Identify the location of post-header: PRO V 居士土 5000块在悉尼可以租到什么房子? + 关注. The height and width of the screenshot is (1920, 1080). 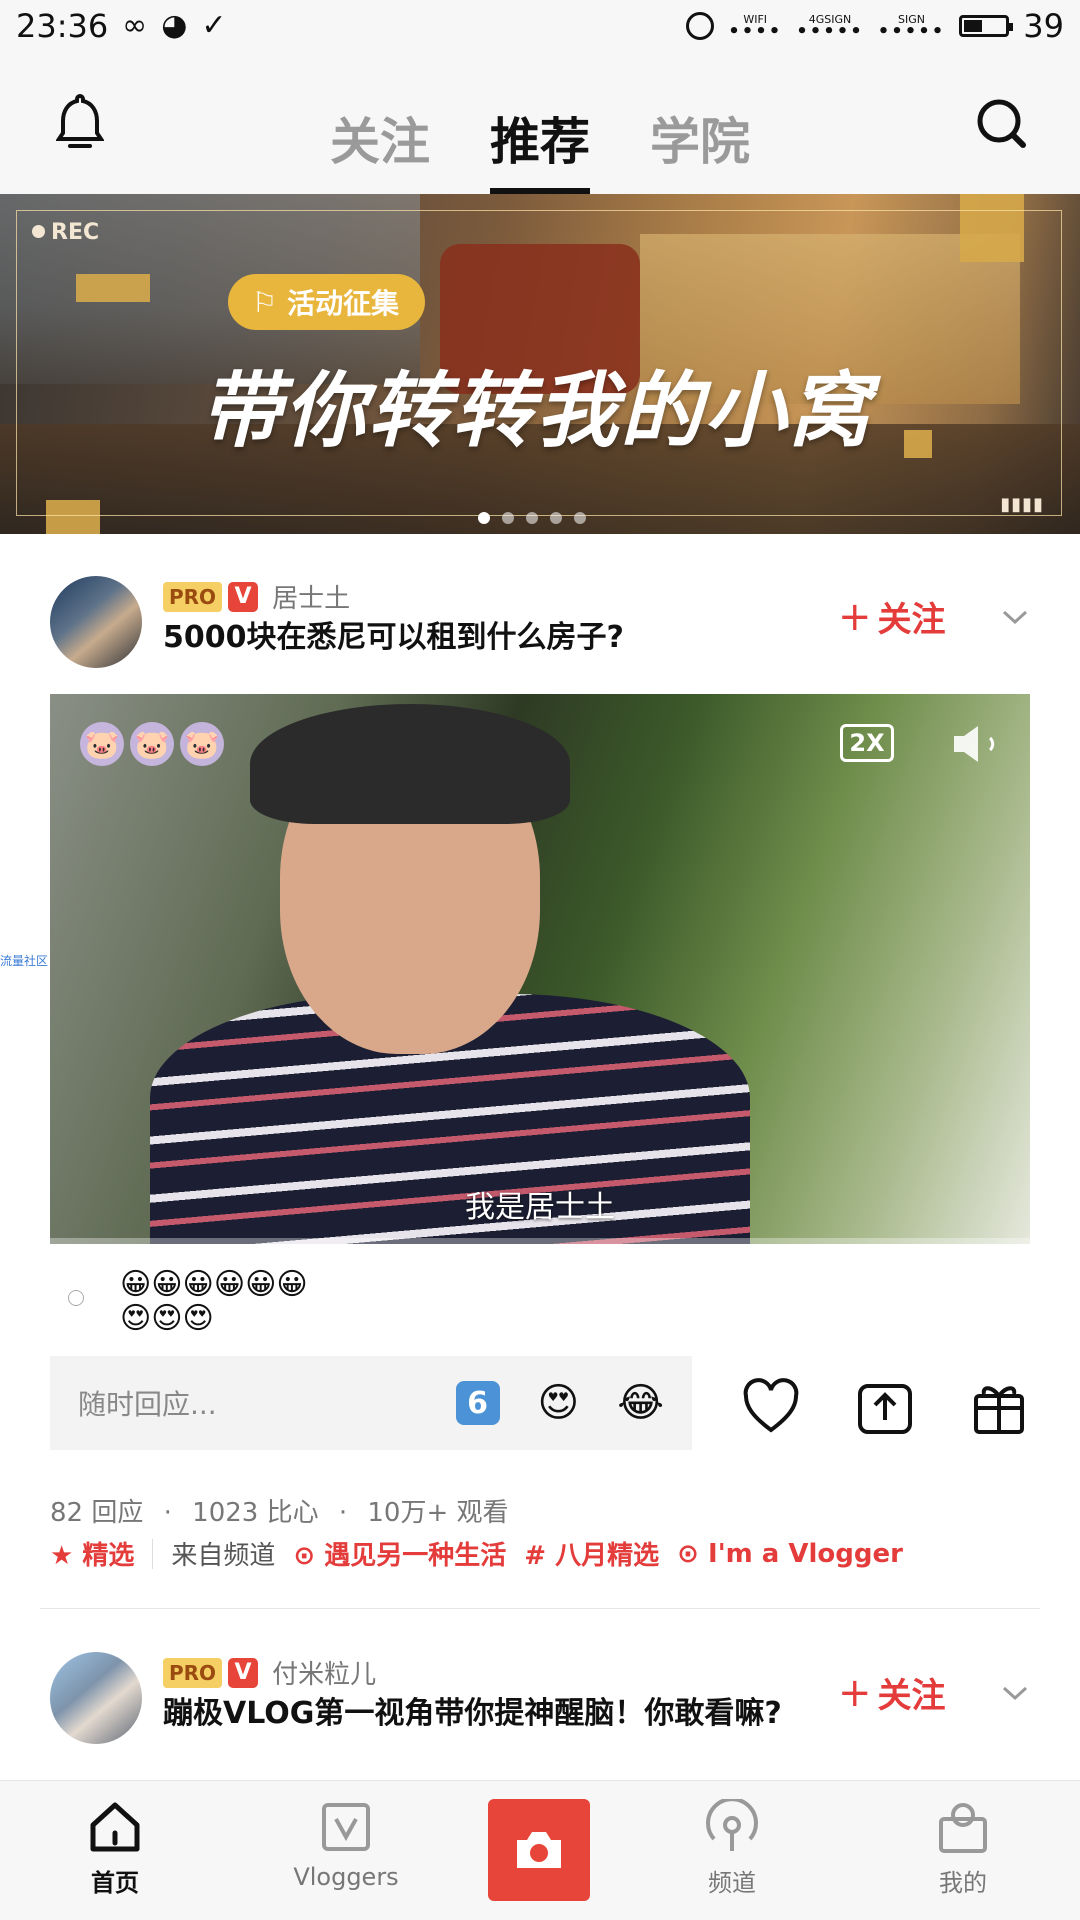
(540, 621).